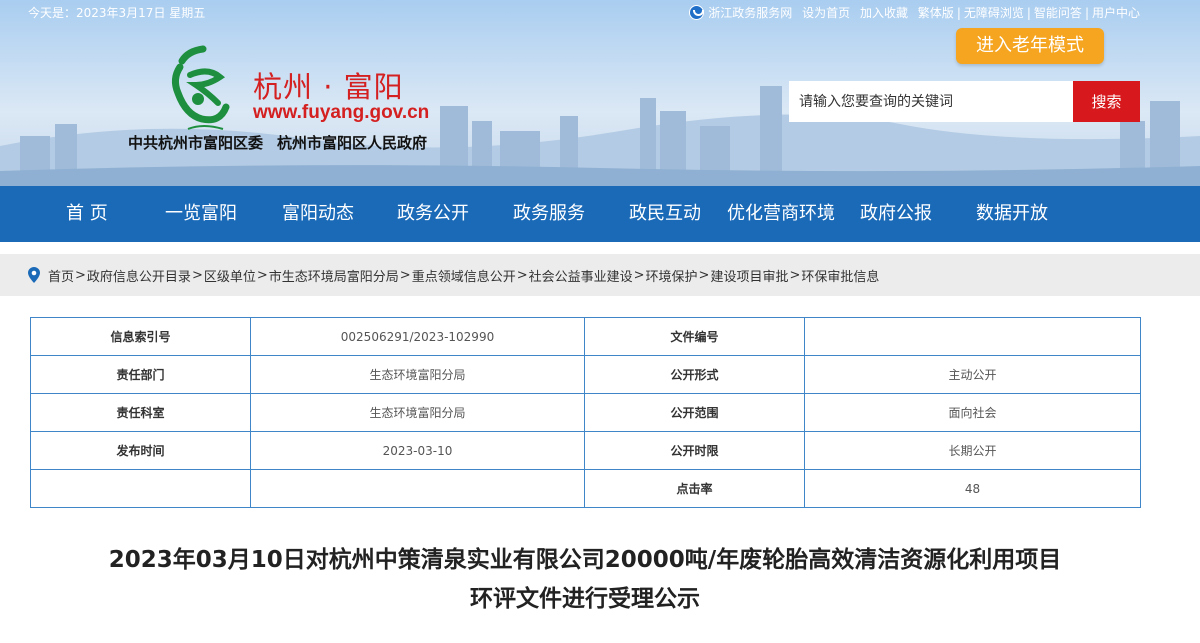 The image size is (1200, 643). I want to click on table-key: 责任部门, so click(140, 374).